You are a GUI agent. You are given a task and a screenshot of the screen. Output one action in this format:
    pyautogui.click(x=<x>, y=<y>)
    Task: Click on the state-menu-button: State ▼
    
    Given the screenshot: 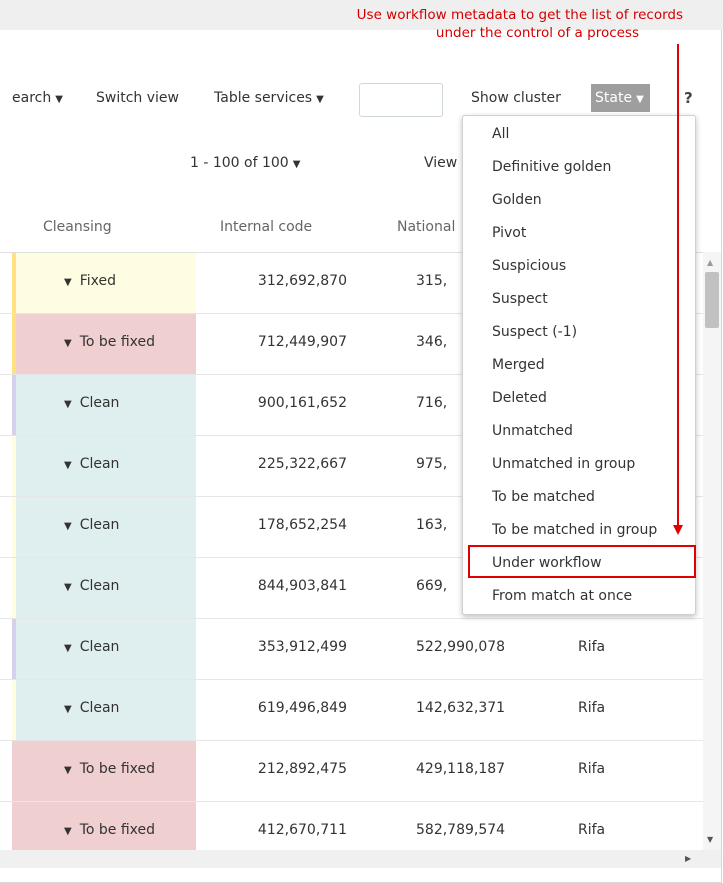 What is the action you would take?
    pyautogui.click(x=620, y=98)
    